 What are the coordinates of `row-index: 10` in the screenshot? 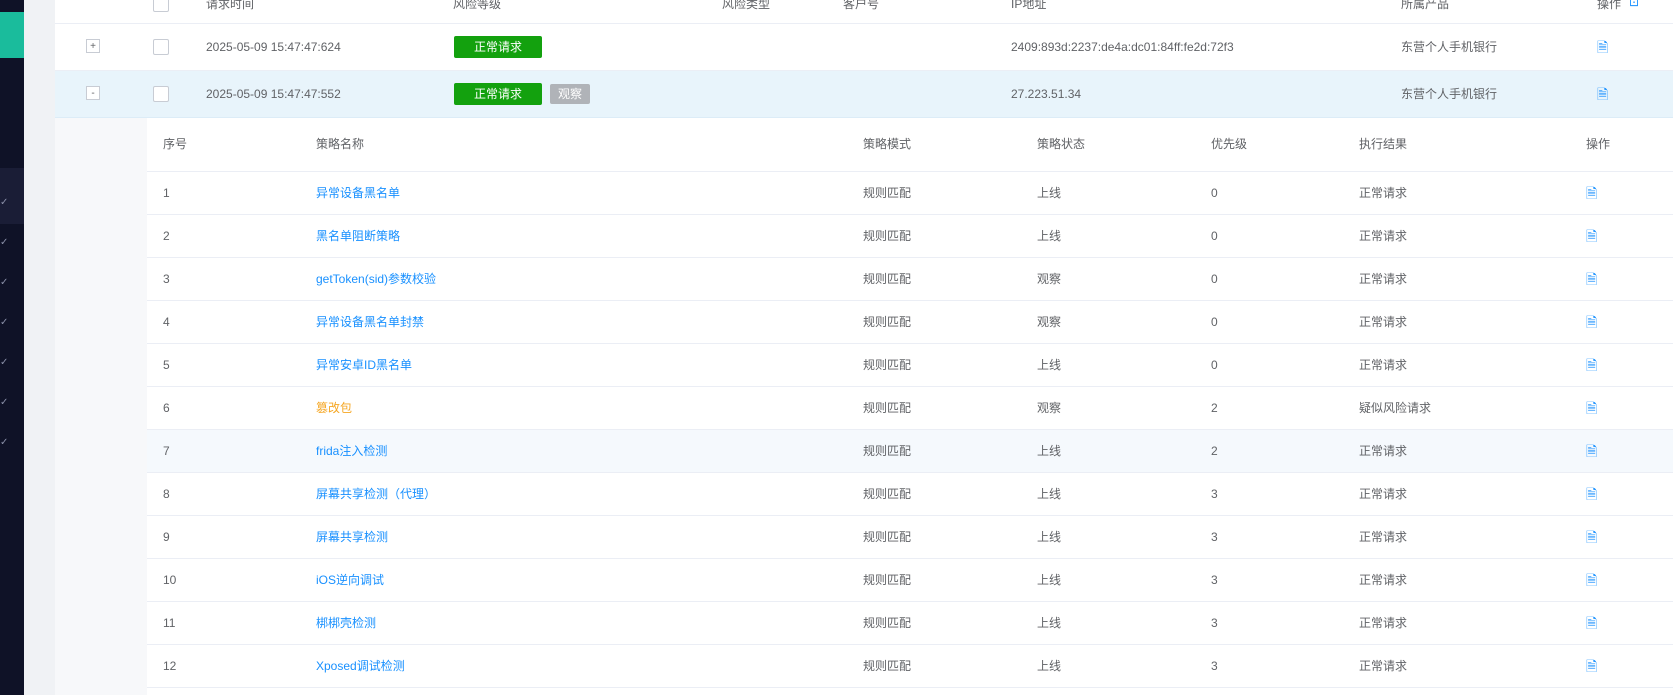 It's located at (170, 580).